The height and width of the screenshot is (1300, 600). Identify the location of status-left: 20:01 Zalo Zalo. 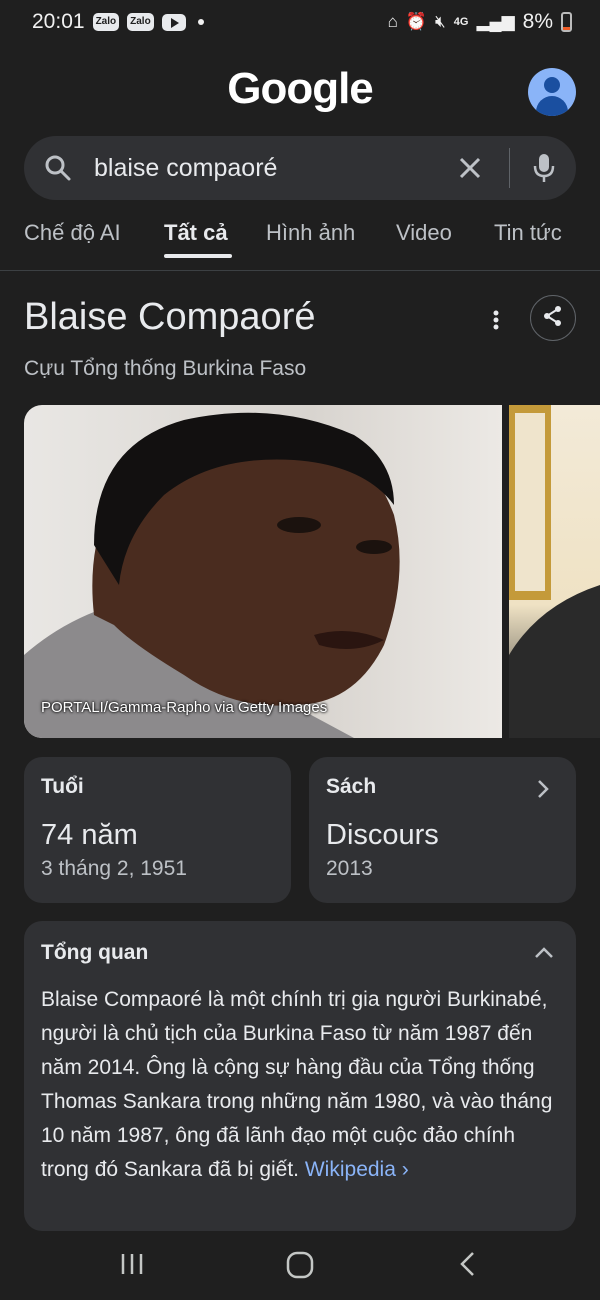
(118, 22).